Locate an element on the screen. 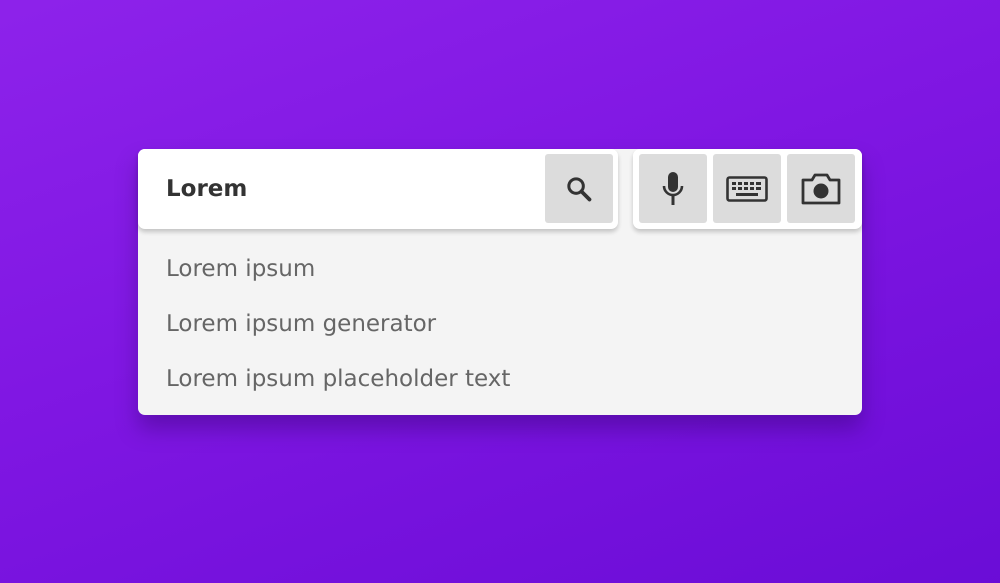  search-button is located at coordinates (579, 188).